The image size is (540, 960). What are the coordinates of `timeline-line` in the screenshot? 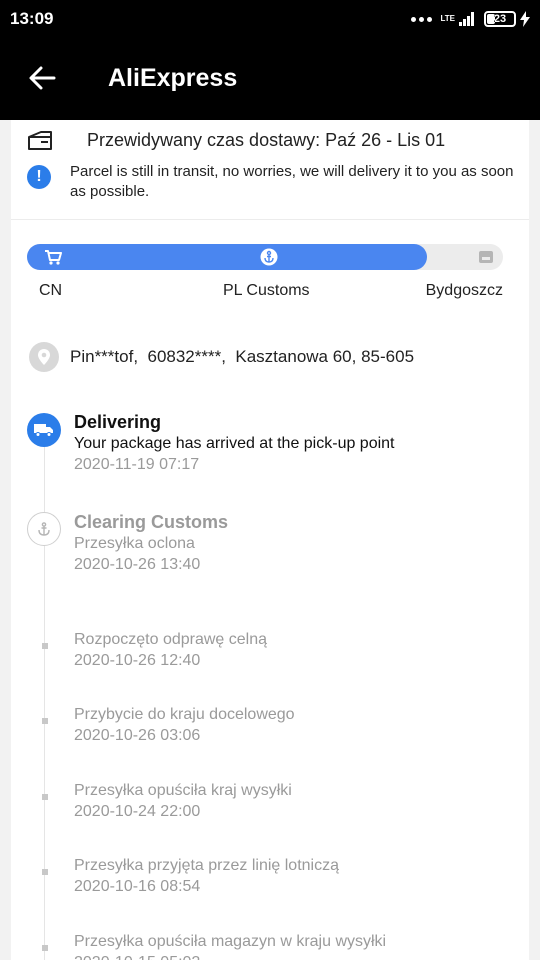 It's located at (44, 695).